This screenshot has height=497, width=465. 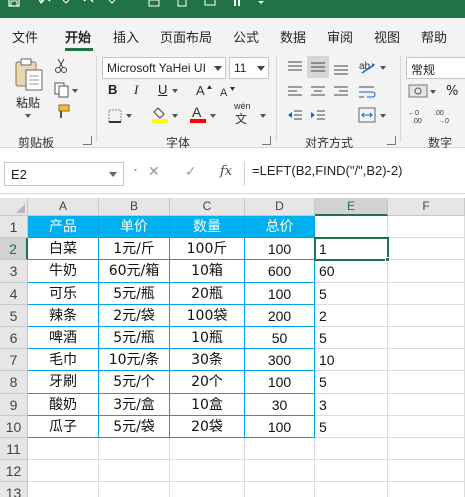 I want to click on print-icon, so click(x=210, y=4).